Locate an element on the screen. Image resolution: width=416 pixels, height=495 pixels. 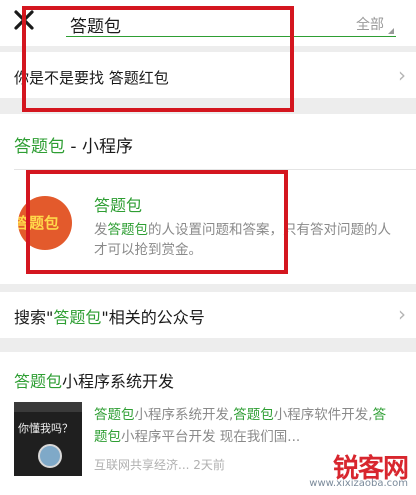
mini-program-icon: 答题包 is located at coordinates (45, 223).